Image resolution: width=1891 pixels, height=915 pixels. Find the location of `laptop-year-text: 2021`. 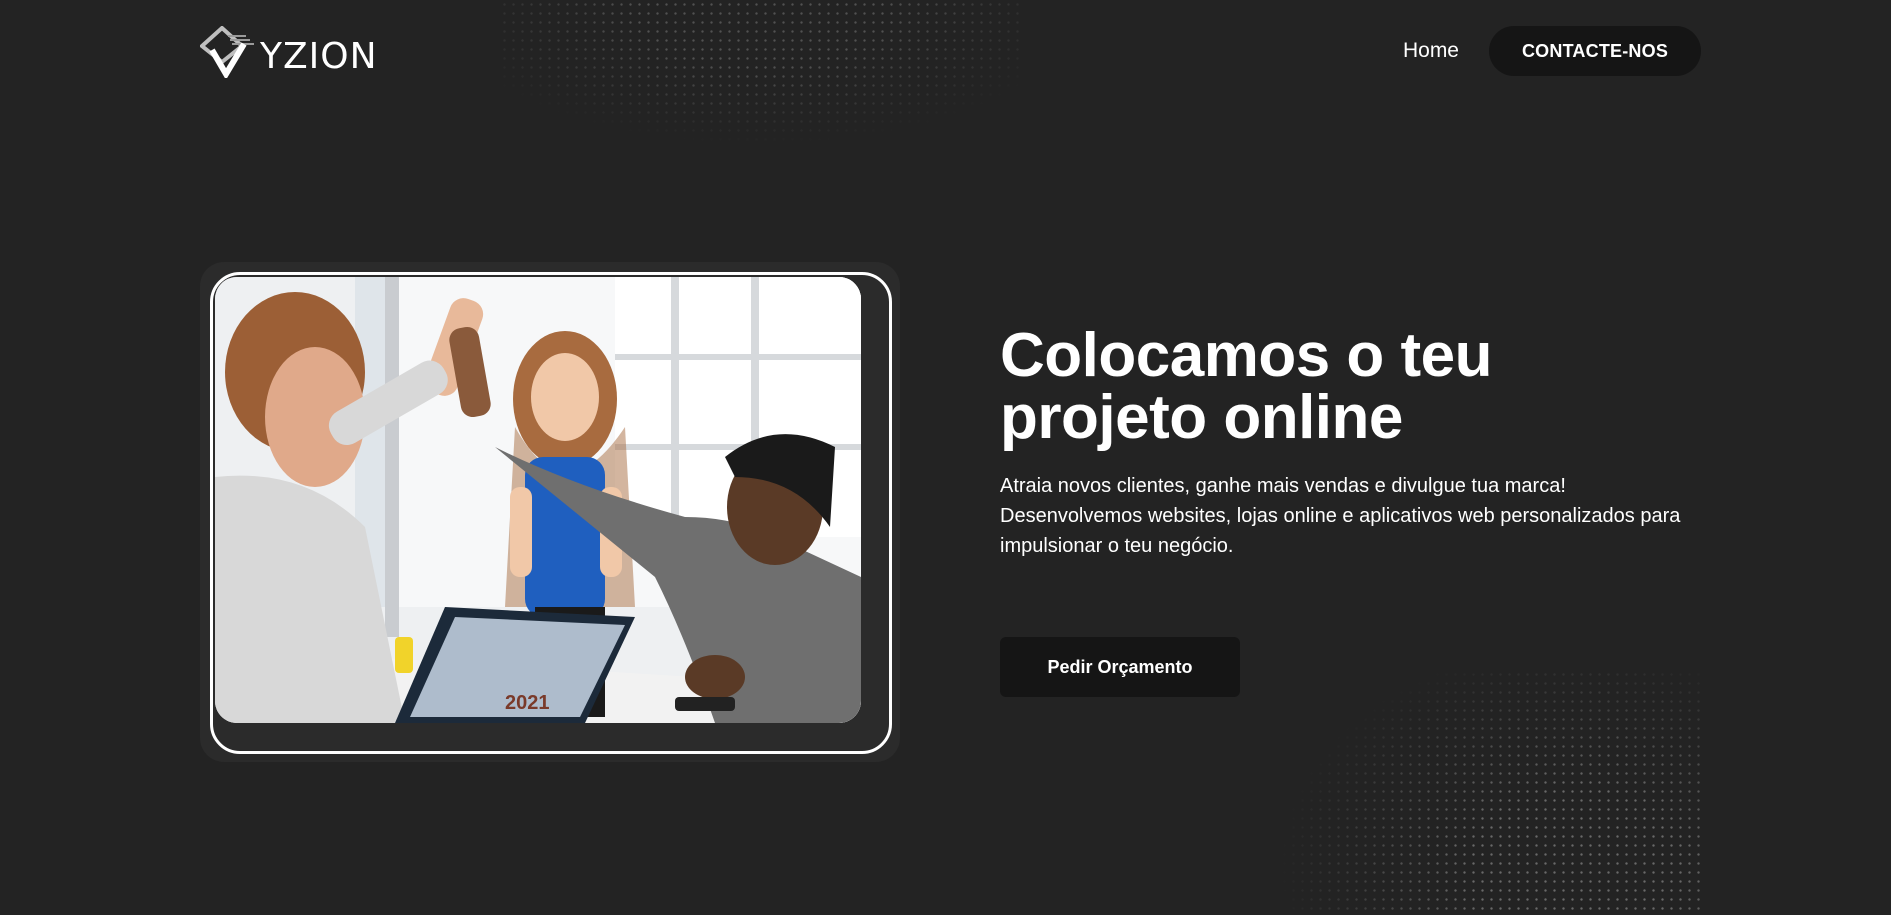

laptop-year-text: 2021 is located at coordinates (527, 703).